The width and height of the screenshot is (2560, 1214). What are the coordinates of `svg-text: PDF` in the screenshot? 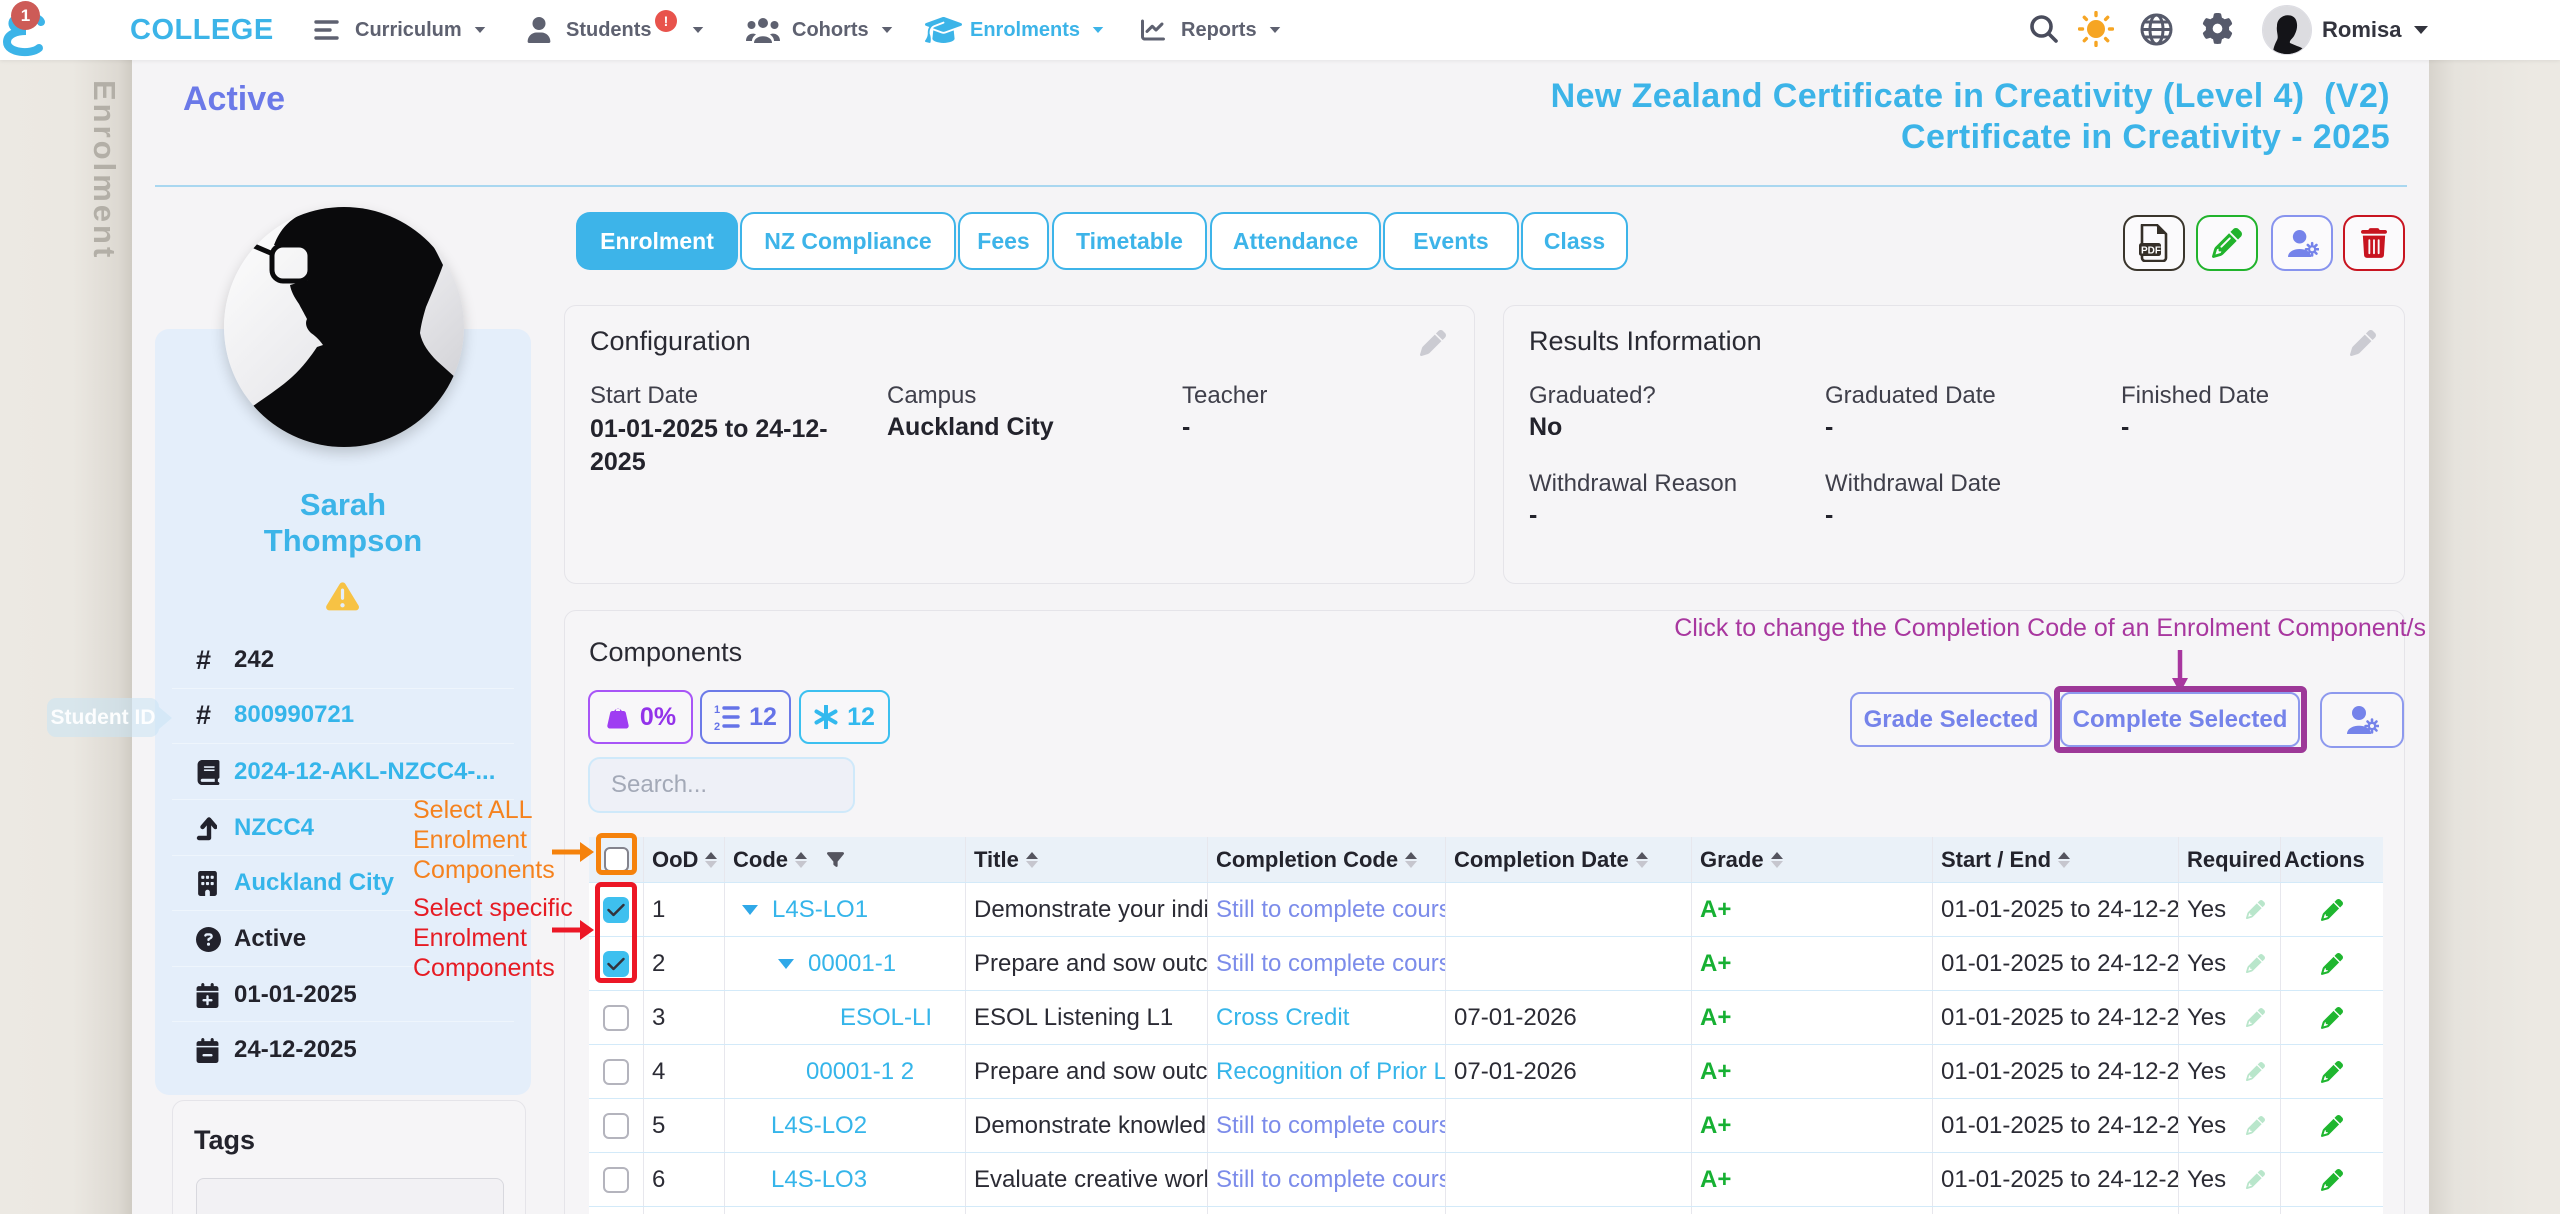 It's located at (2151, 251).